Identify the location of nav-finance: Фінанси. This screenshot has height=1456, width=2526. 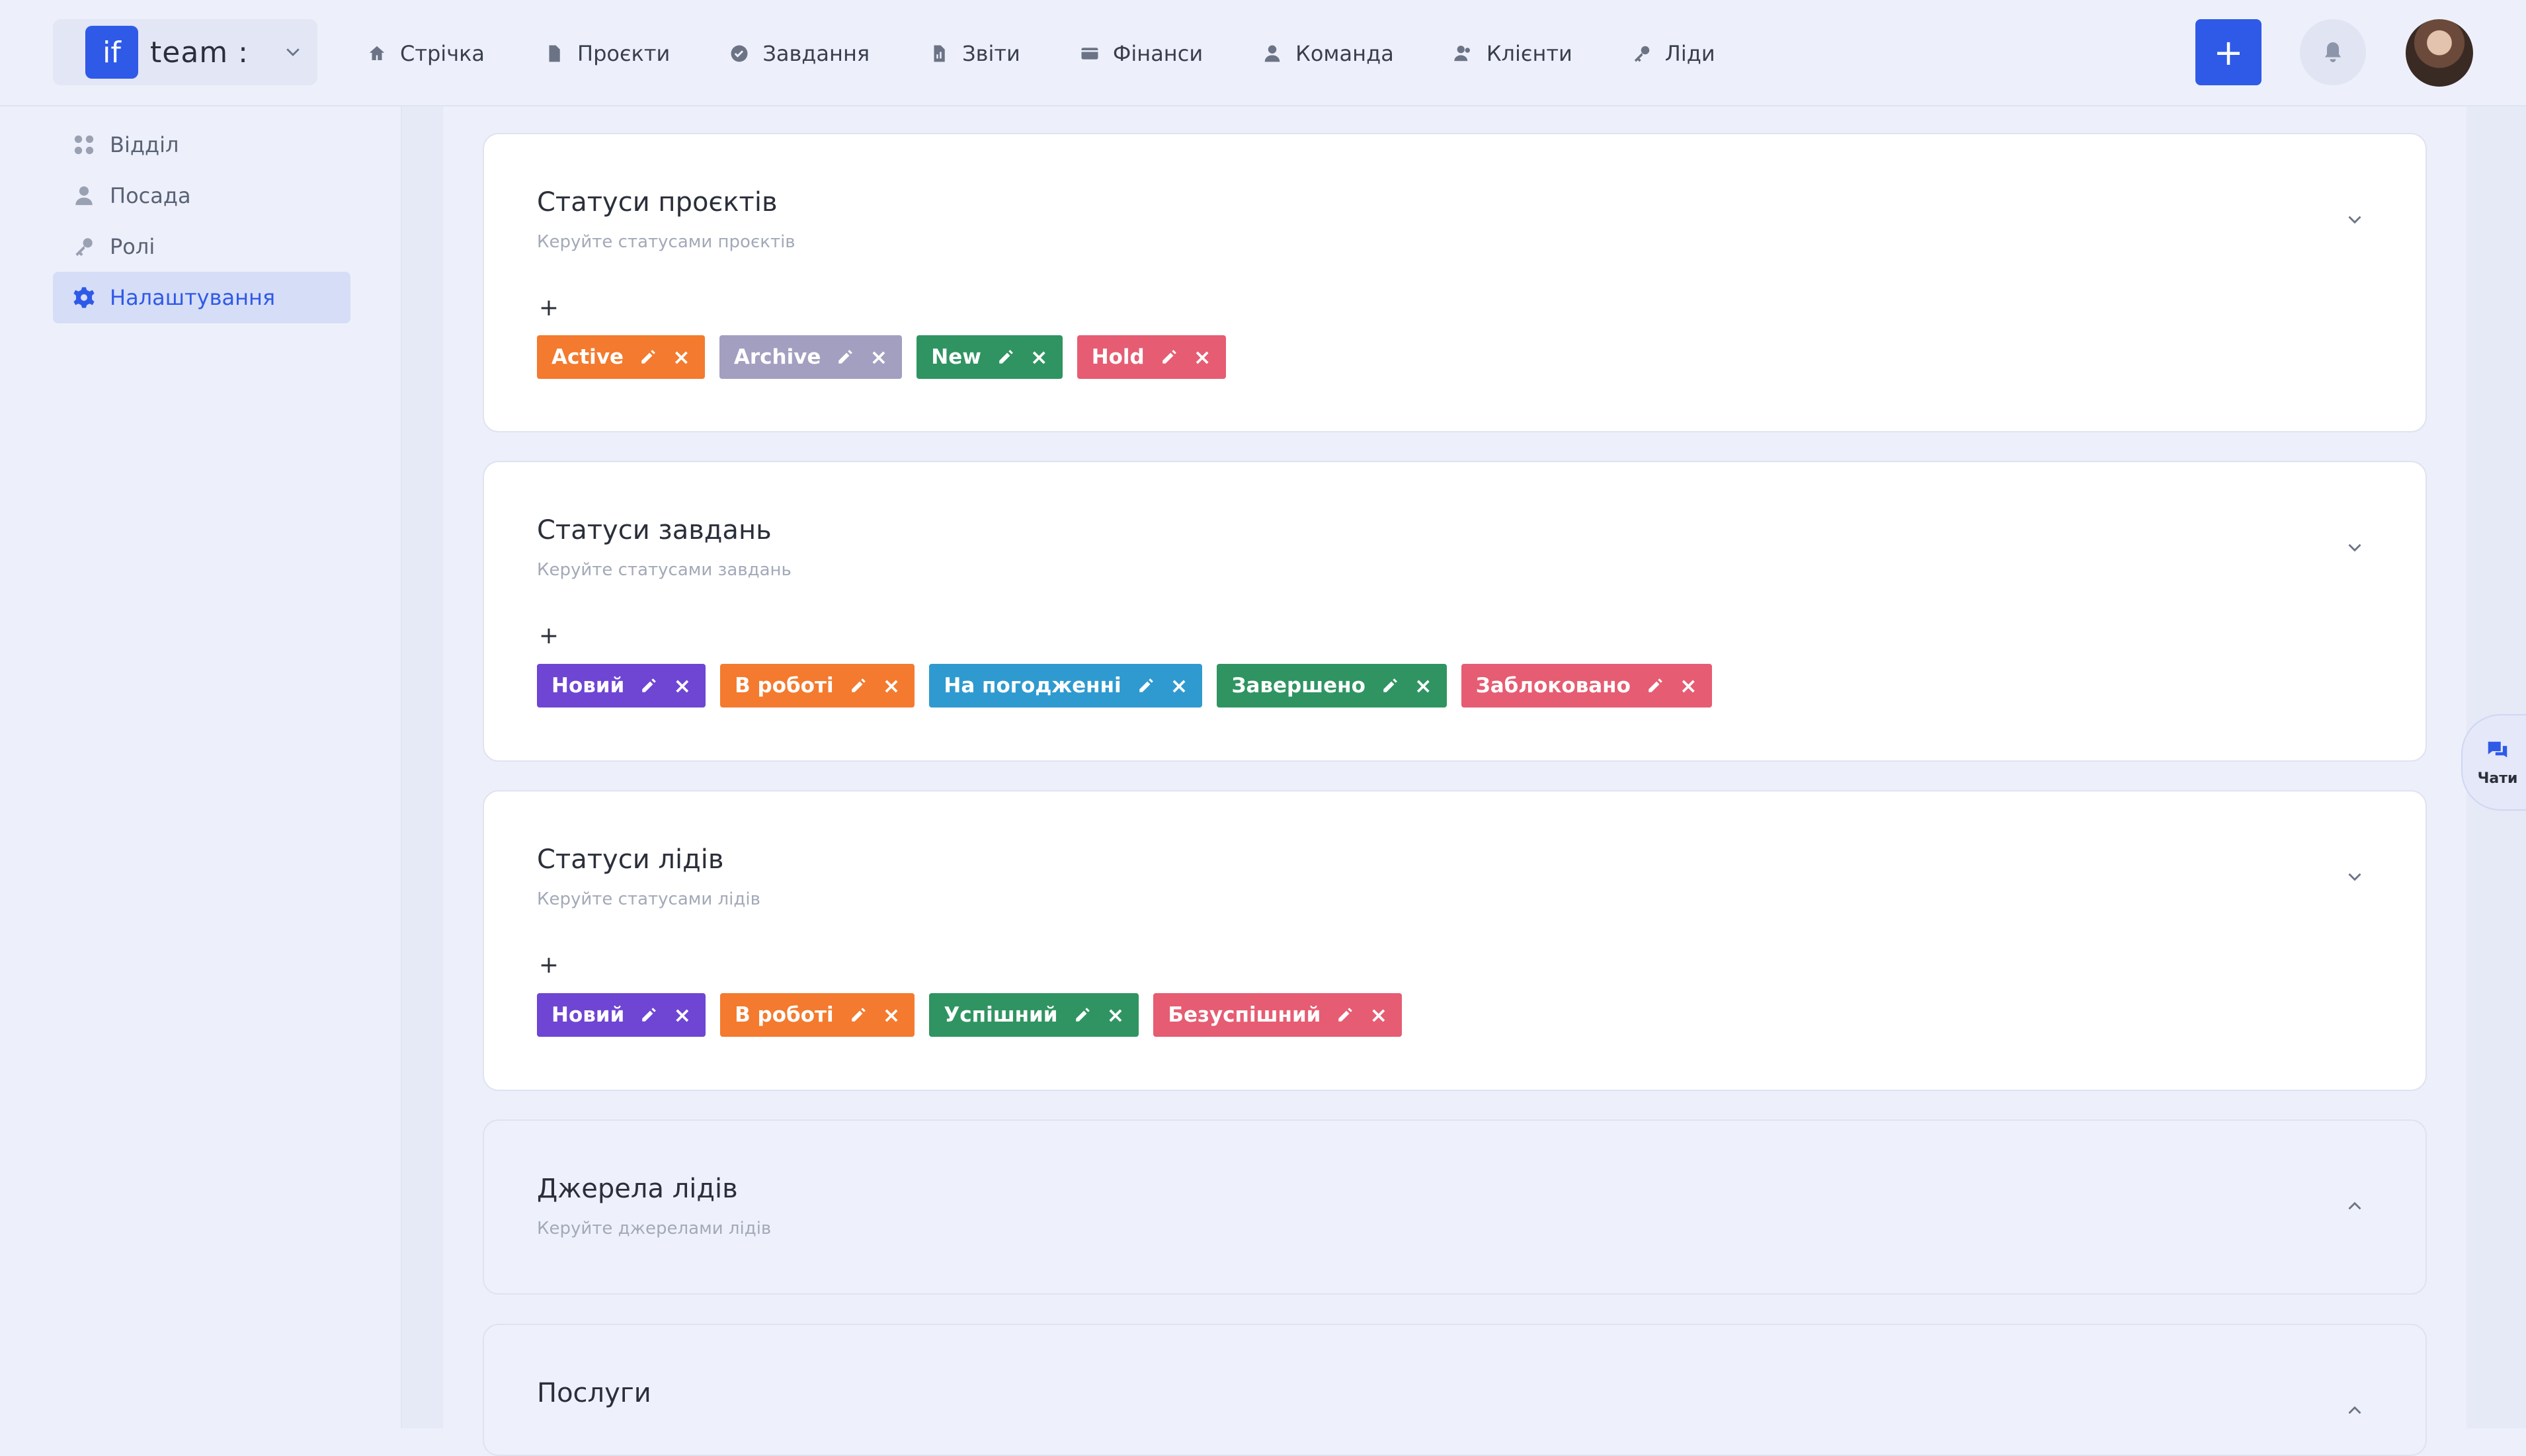
(1141, 53).